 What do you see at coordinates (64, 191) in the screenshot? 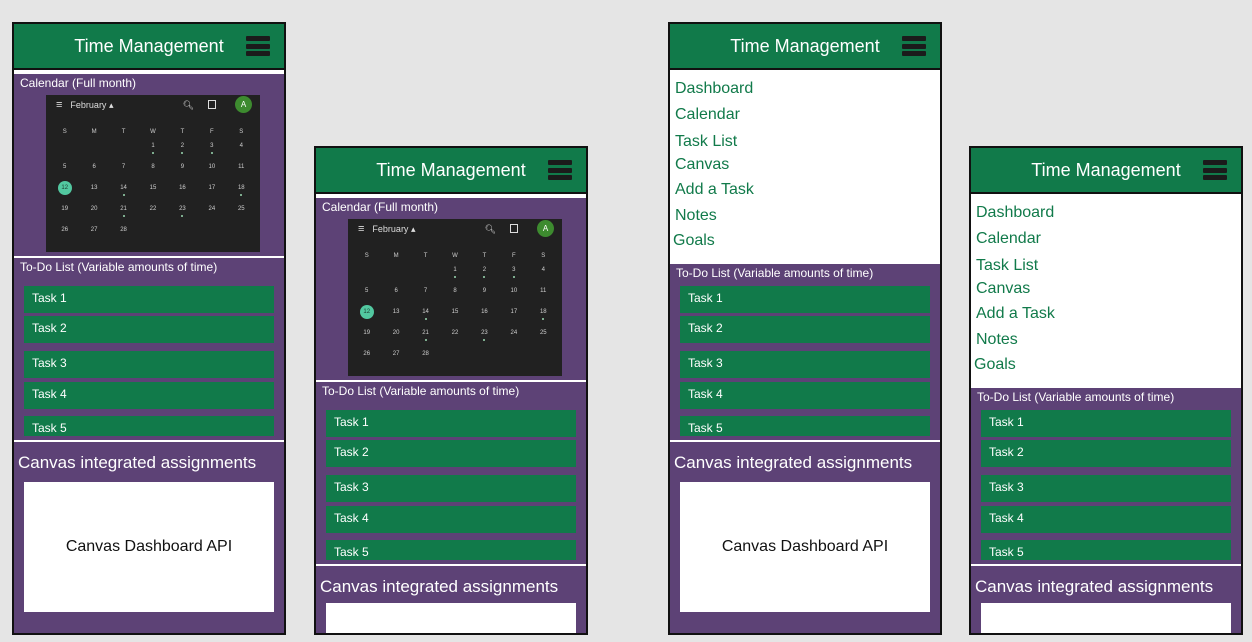
I see `calendar-day: 12` at bounding box center [64, 191].